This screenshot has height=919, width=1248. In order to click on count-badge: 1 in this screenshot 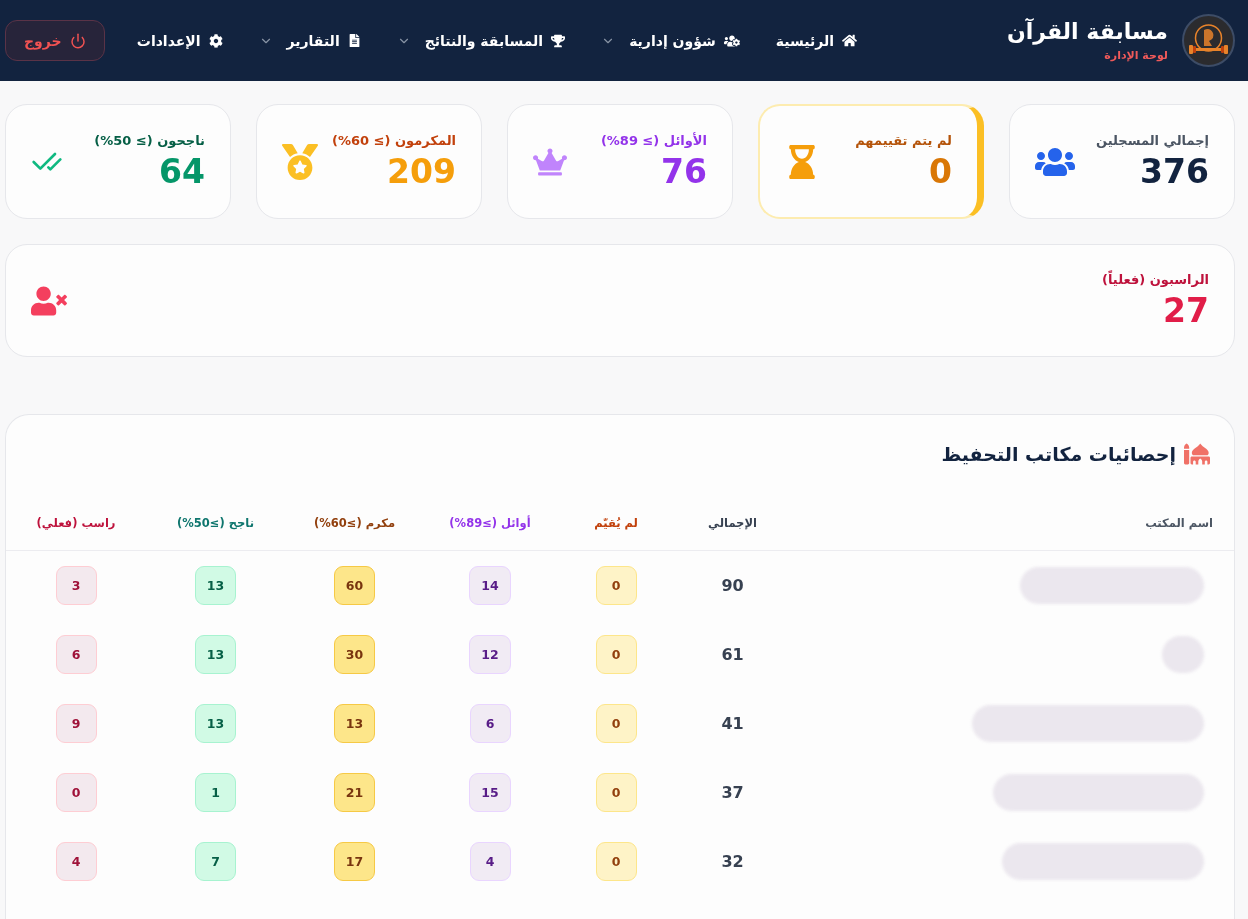, I will do `click(215, 792)`.